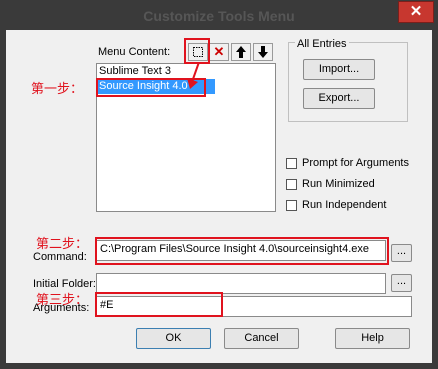 The height and width of the screenshot is (369, 438). I want to click on ok-button: OK, so click(173, 338).